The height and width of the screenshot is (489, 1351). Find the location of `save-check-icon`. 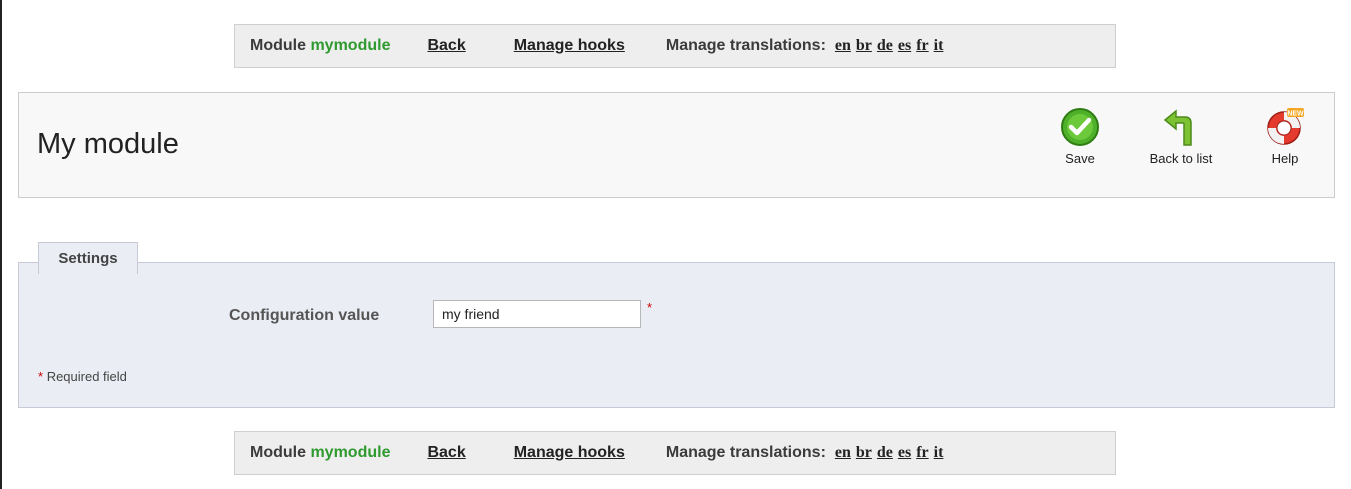

save-check-icon is located at coordinates (1080, 127).